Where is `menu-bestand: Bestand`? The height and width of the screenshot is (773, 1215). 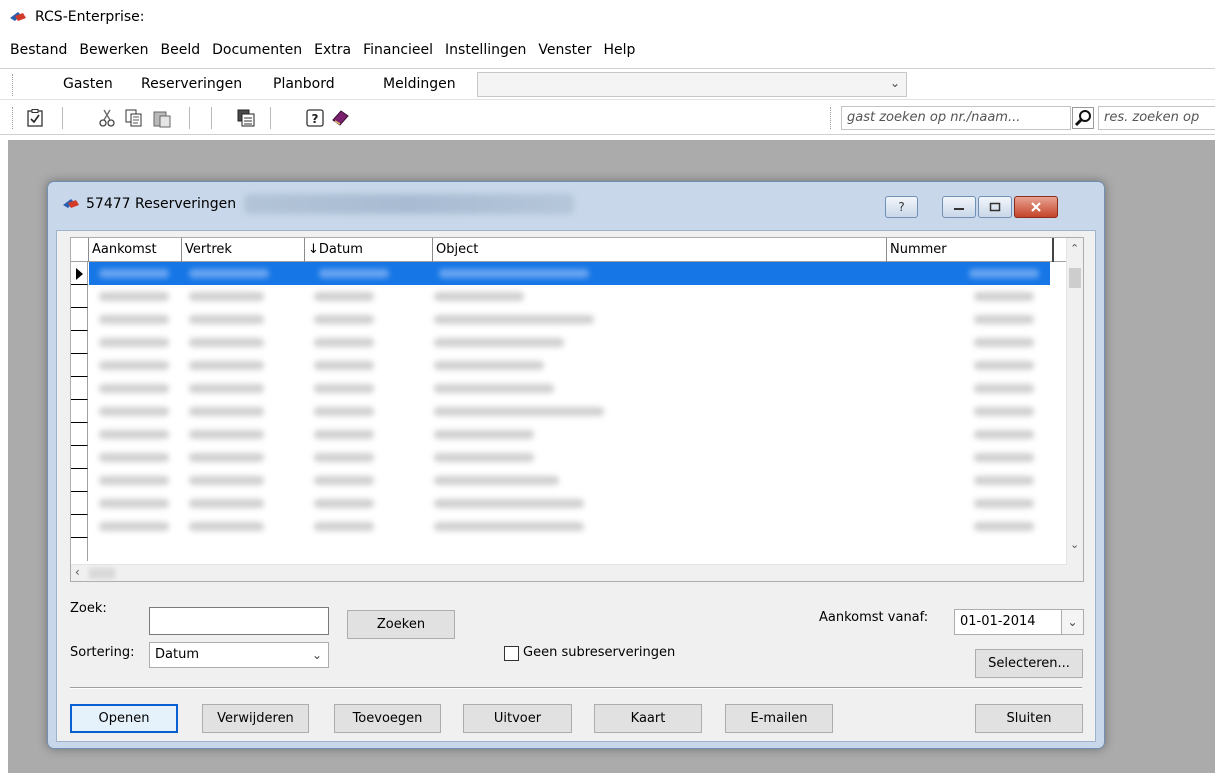 menu-bestand: Bestand is located at coordinates (38, 50).